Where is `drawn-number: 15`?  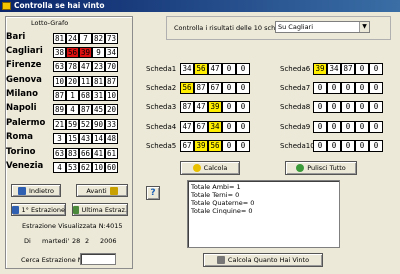 drawn-number: 15 is located at coordinates (72, 138).